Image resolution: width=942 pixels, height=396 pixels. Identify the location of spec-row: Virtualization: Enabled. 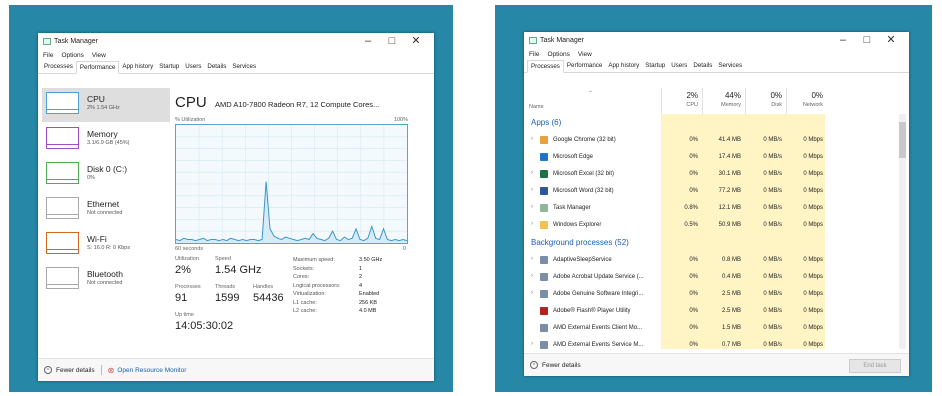
(337, 294).